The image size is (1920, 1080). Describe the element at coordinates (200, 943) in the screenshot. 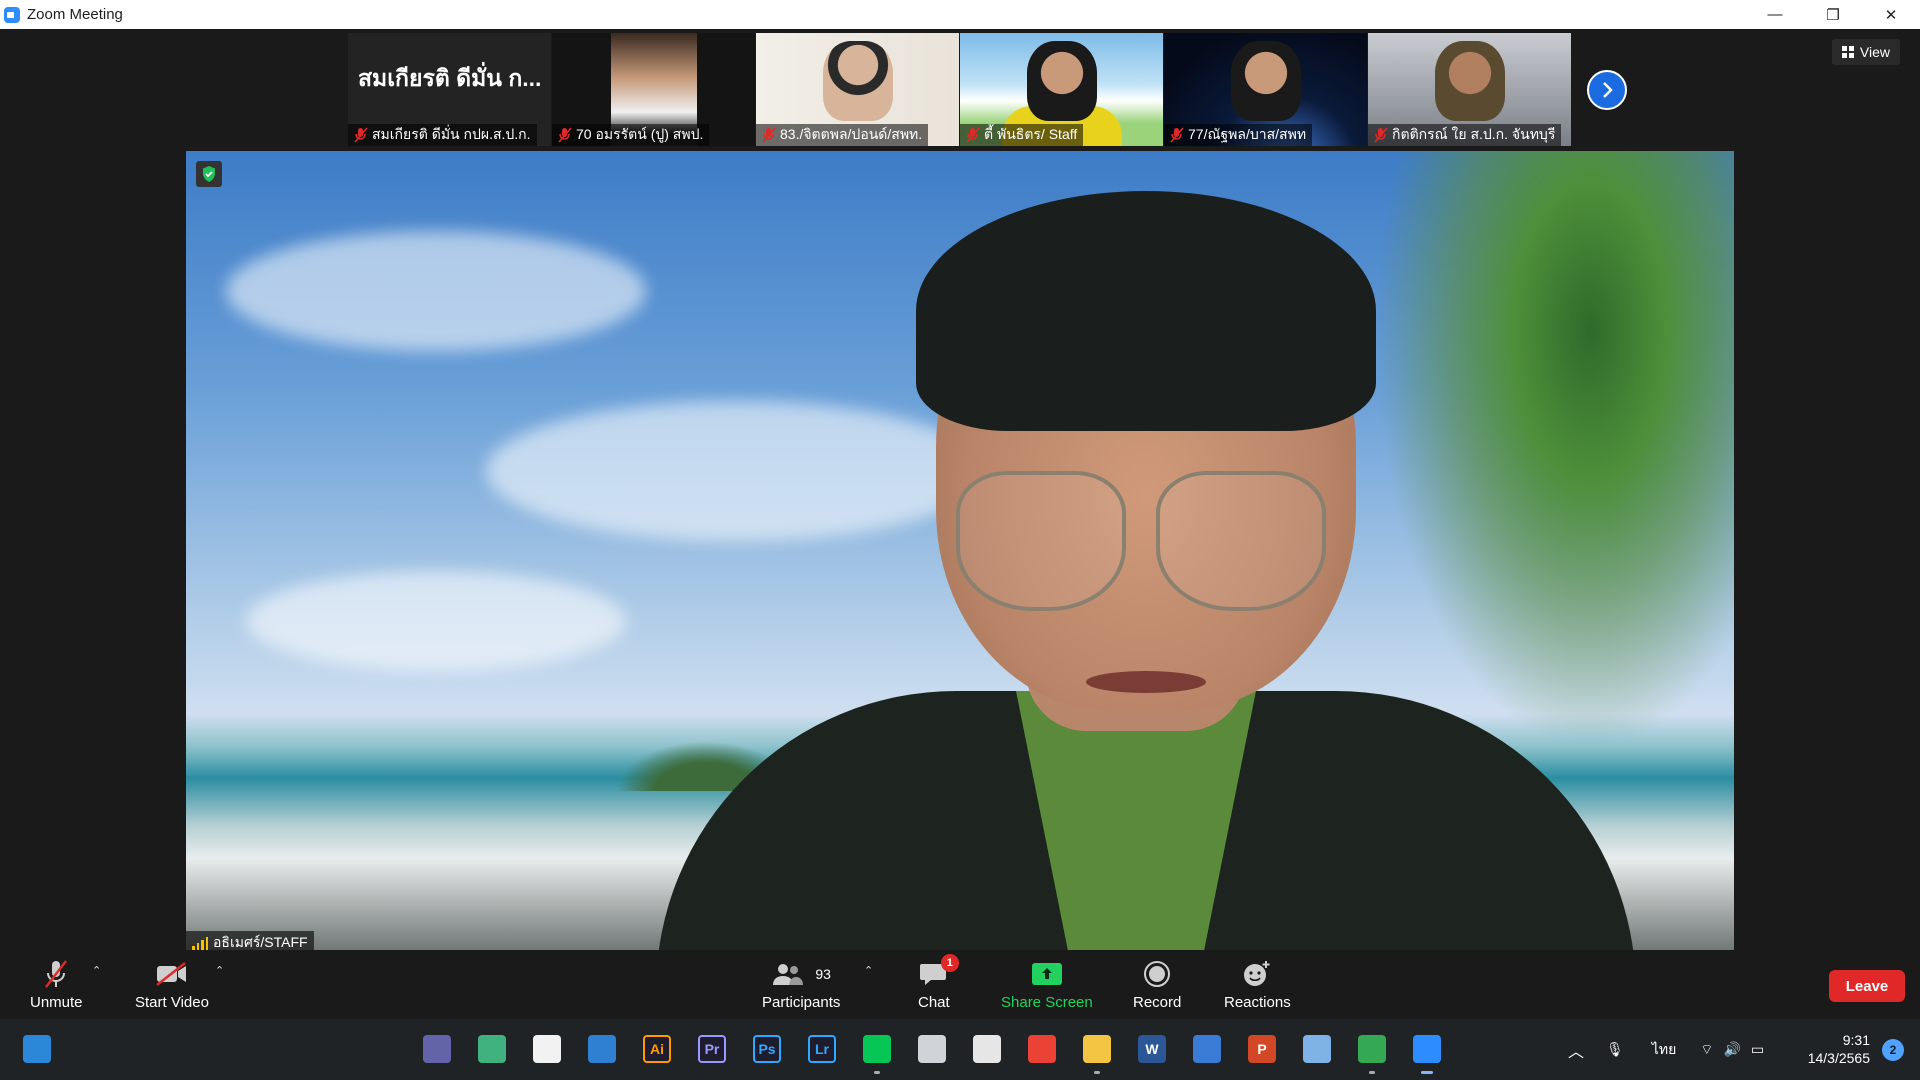

I see `signal-strength-icon` at that location.